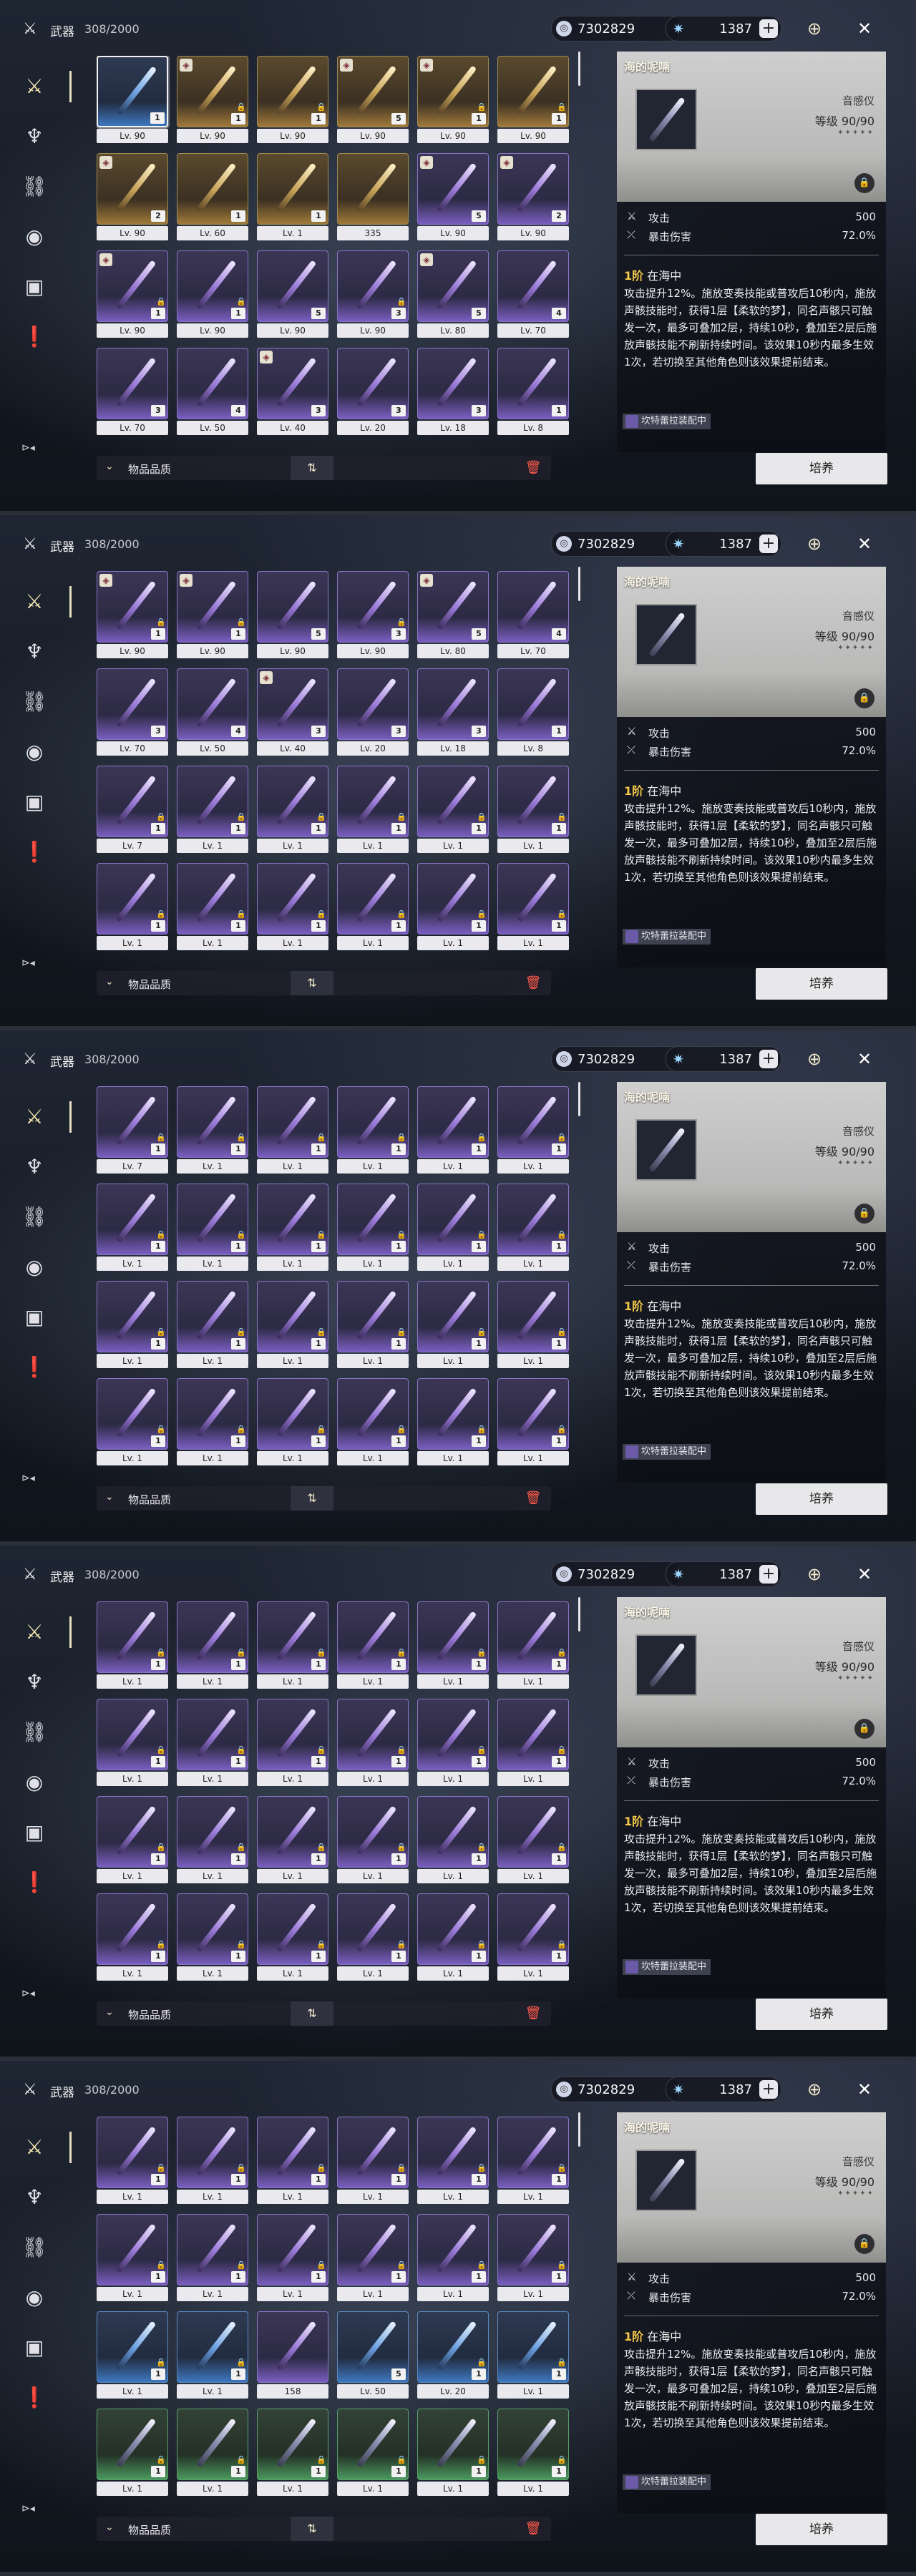  I want to click on weapon-slot: ◈ 2 Lv. 90, so click(132, 197).